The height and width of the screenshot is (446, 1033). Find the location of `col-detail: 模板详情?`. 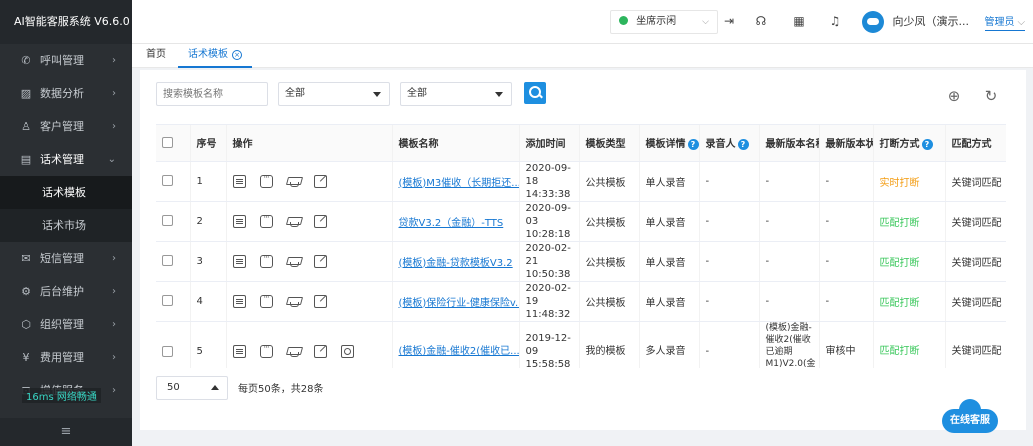

col-detail: 模板详情? is located at coordinates (669, 143).